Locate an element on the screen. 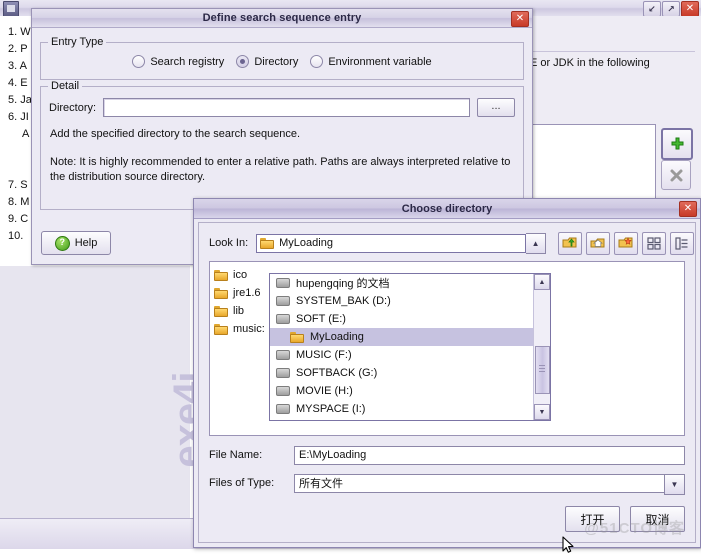 The height and width of the screenshot is (554, 701). new-folder-icon is located at coordinates (625, 242).